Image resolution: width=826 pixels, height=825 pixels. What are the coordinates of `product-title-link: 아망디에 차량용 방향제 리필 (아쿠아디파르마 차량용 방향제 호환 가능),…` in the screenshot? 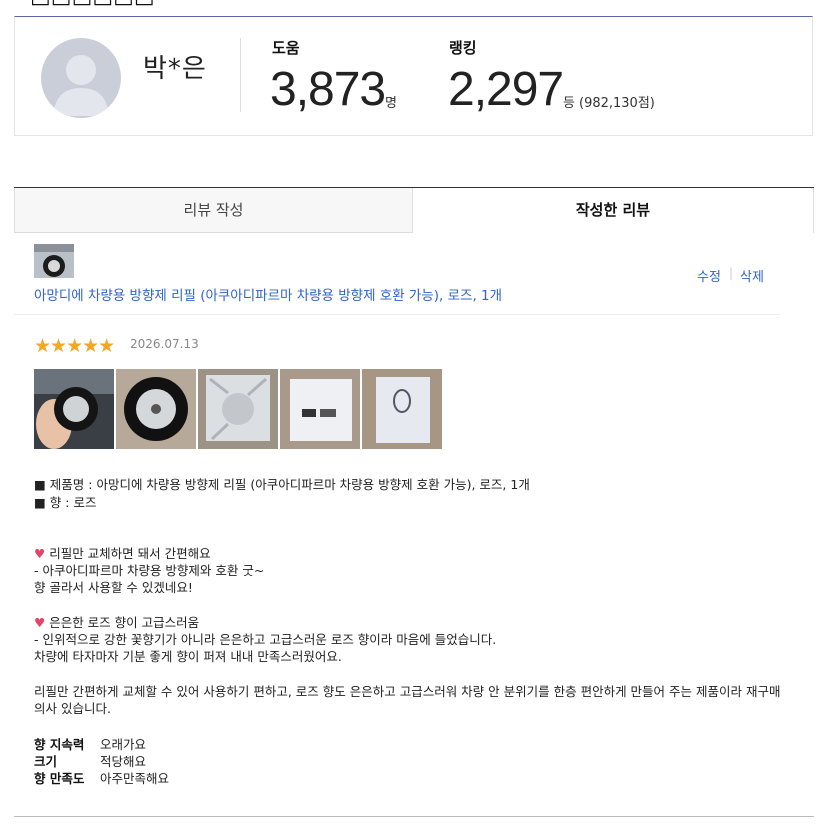 It's located at (268, 294).